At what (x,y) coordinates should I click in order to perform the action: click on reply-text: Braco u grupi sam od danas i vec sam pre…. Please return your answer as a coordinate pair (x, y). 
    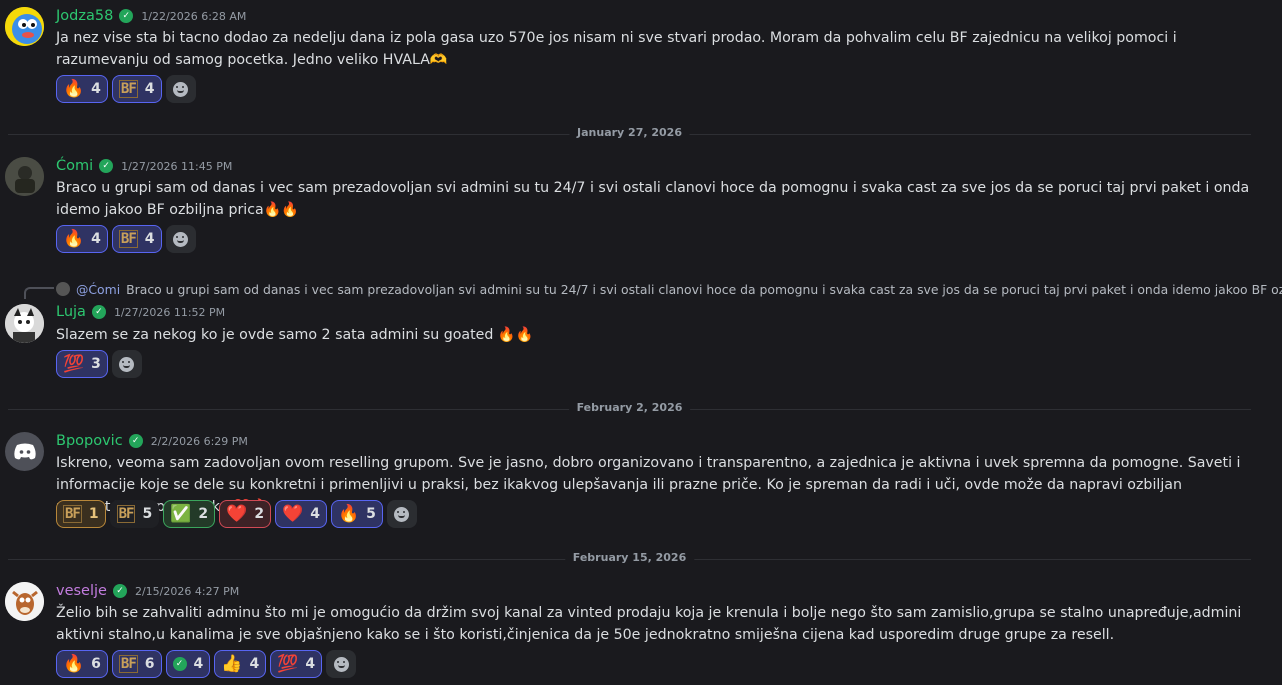
    Looking at the image, I should click on (704, 289).